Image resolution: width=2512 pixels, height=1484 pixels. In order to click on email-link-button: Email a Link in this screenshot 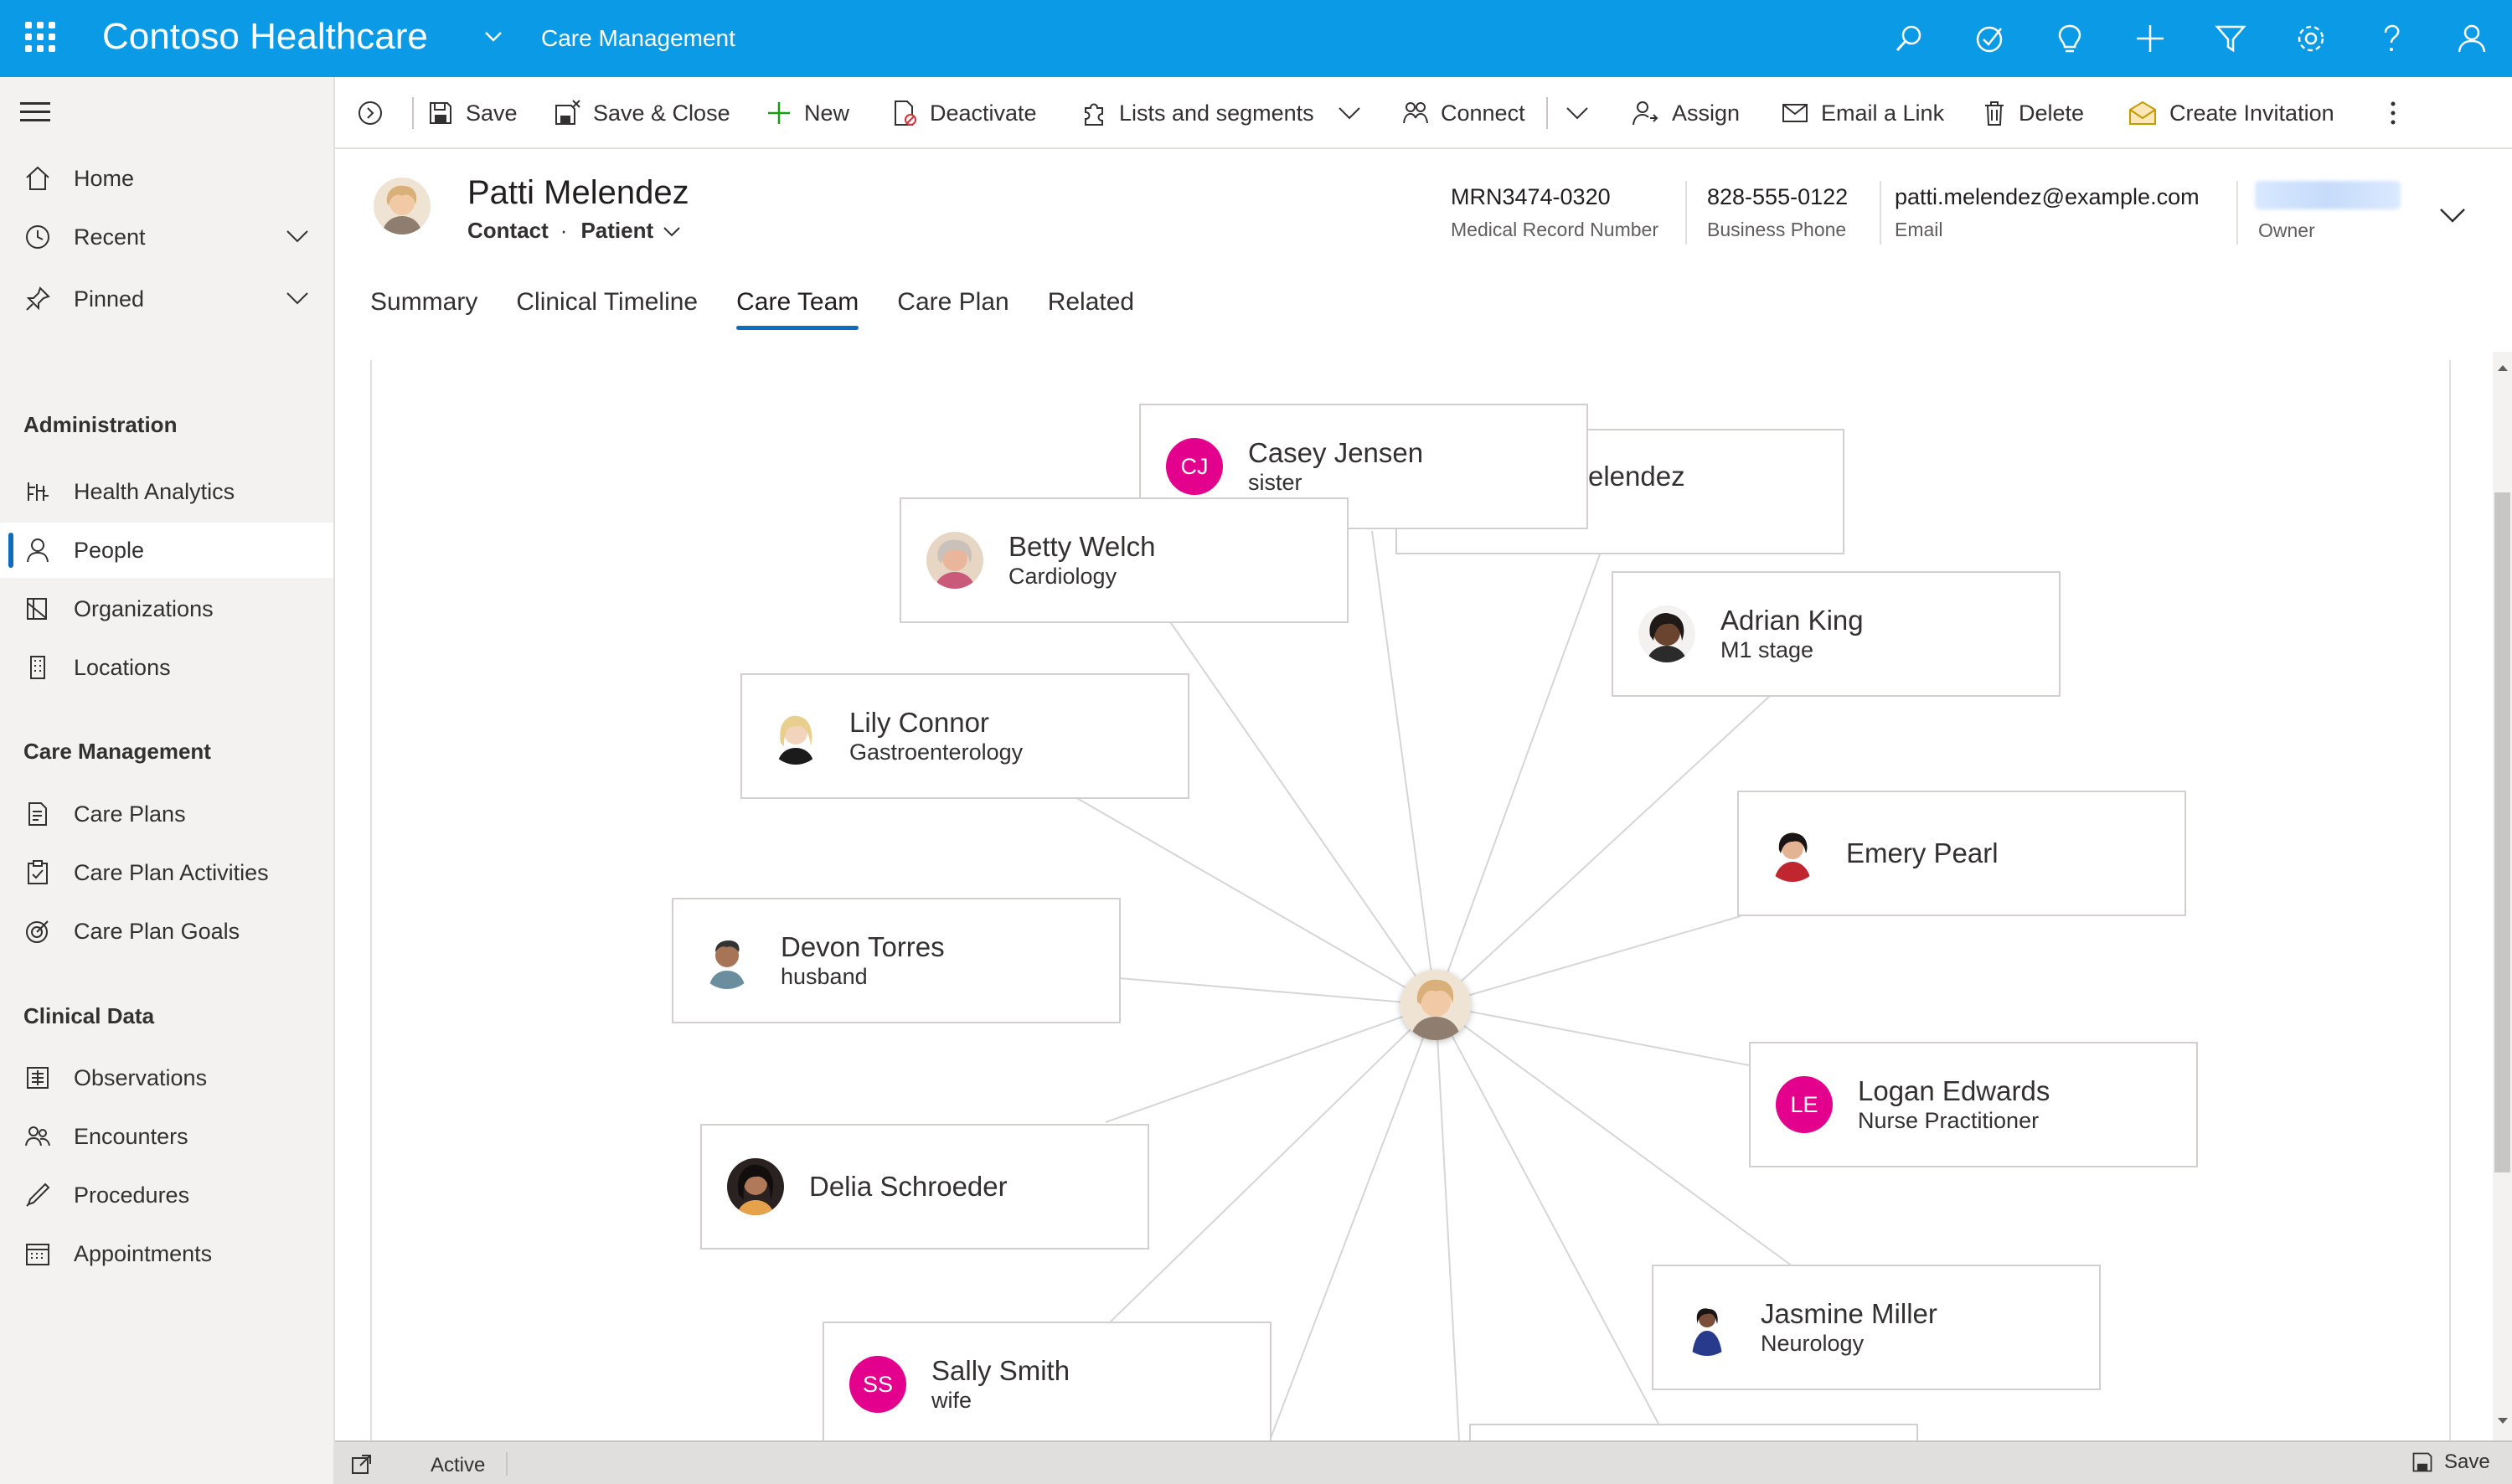, I will do `click(1862, 113)`.